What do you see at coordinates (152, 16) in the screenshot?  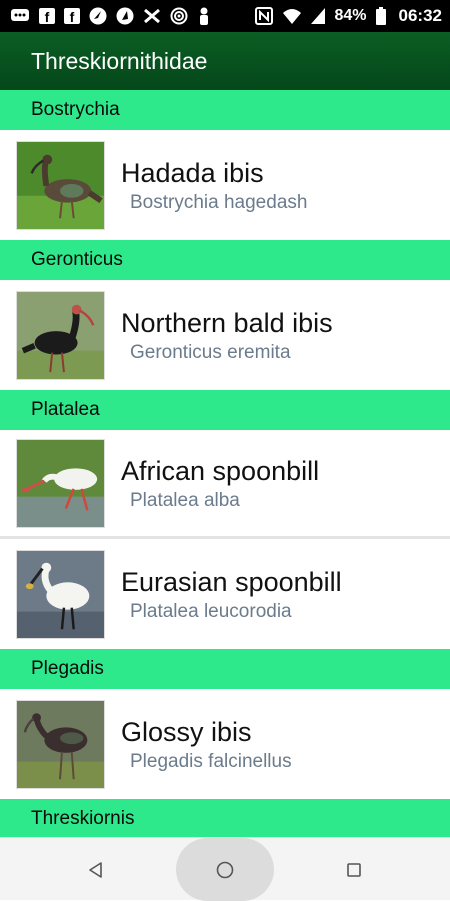 I see `tools-icon` at bounding box center [152, 16].